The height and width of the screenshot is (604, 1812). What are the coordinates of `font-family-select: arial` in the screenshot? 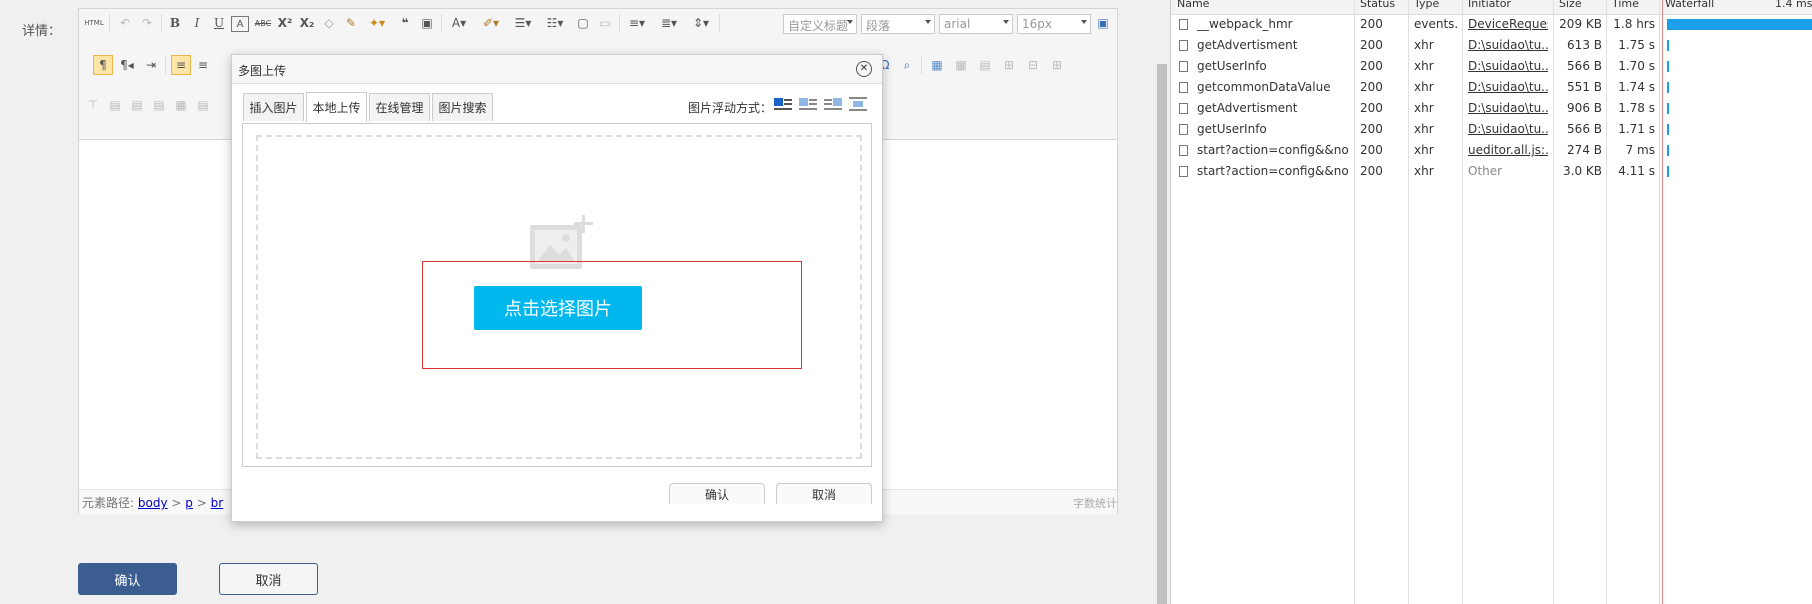 It's located at (976, 24).